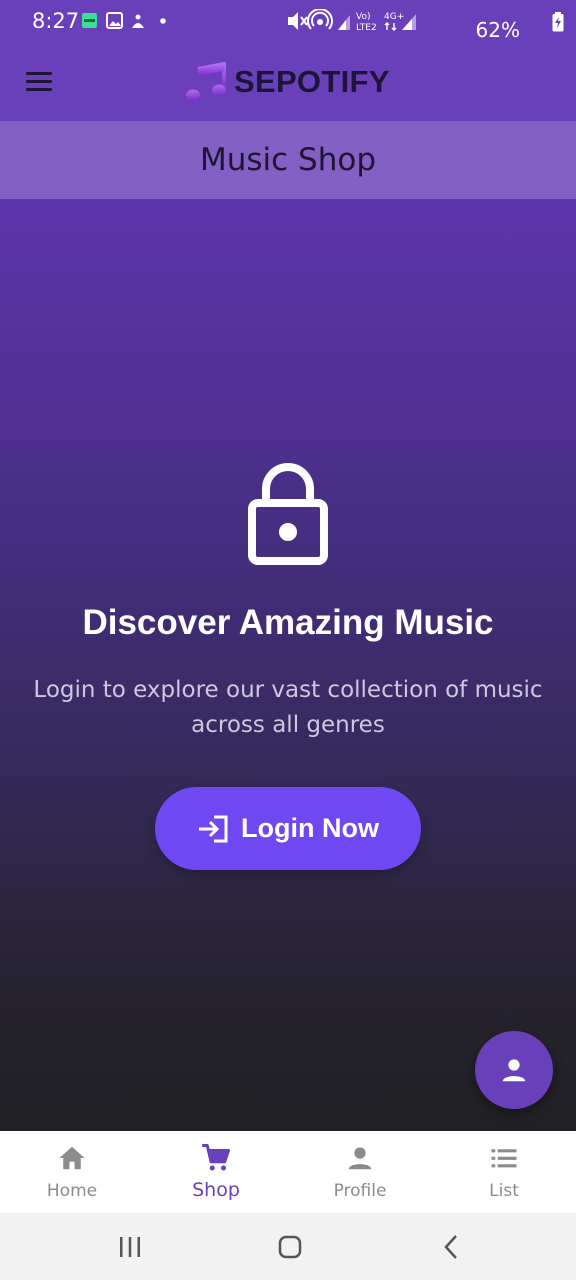 This screenshot has width=576, height=1280. What do you see at coordinates (130, 1247) in the screenshot?
I see `recent-apps-icon` at bounding box center [130, 1247].